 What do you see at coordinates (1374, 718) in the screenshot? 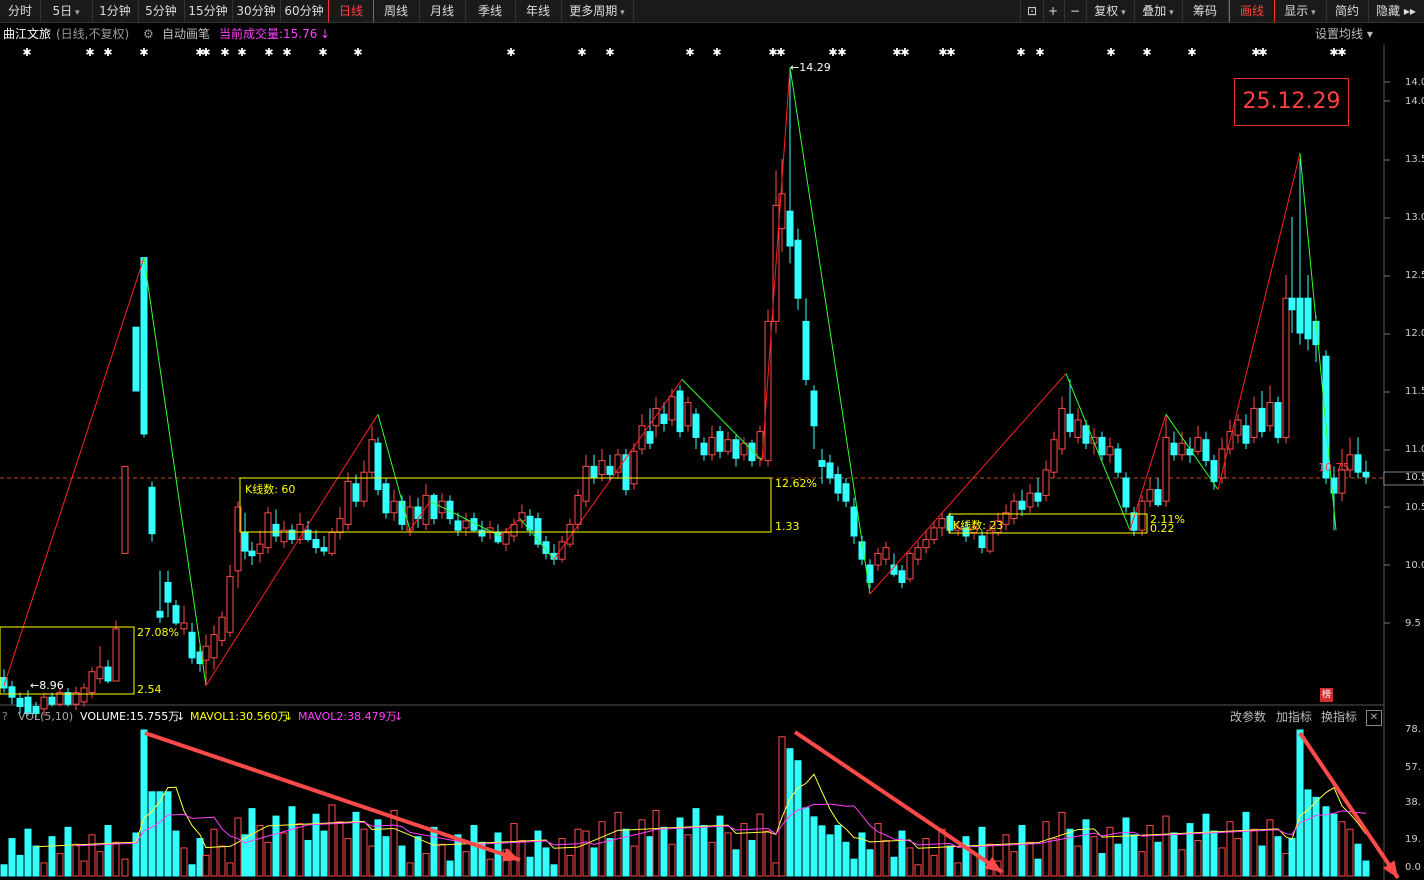
I see `close-icon: ✕` at bounding box center [1374, 718].